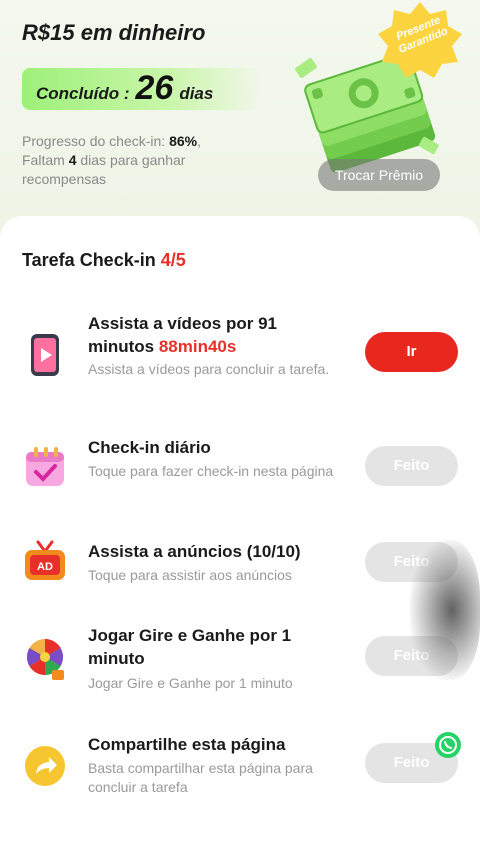 Image resolution: width=480 pixels, height=848 pixels. Describe the element at coordinates (149, 447) in the screenshot. I see `task-title: Check-in diário` at that location.